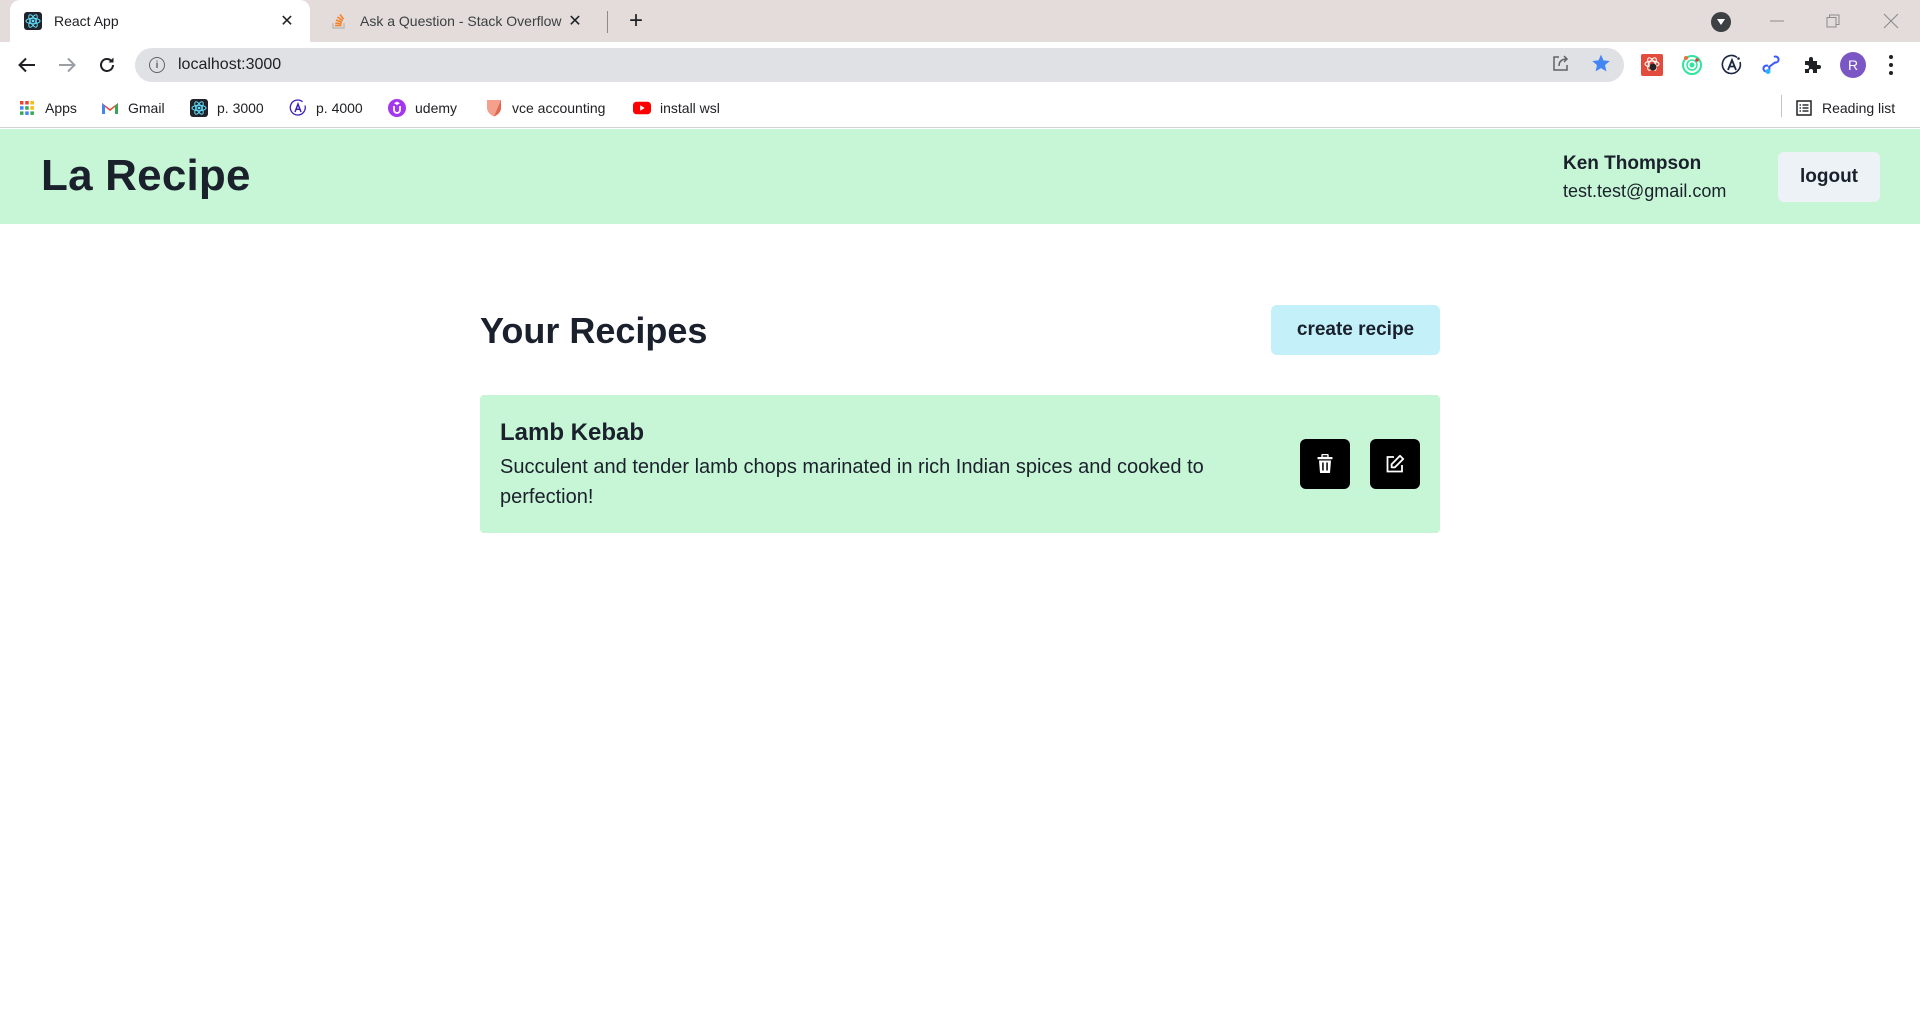 This screenshot has height=1018, width=1920. I want to click on extension-graphql, so click(1772, 65).